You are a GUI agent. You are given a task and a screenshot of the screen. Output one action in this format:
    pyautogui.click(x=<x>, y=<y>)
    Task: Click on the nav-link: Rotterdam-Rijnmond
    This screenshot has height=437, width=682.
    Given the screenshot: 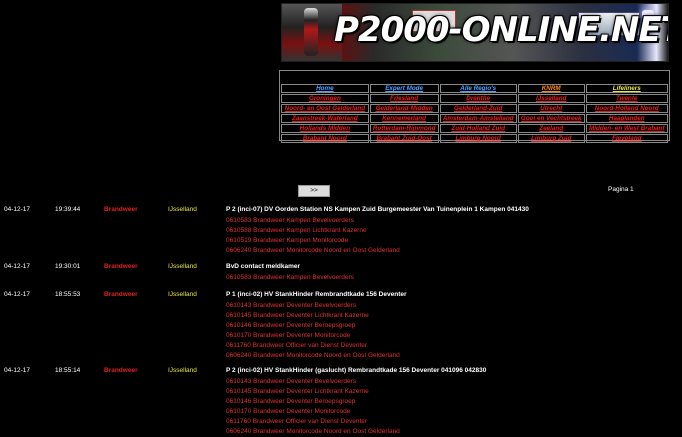 What is the action you would take?
    pyautogui.click(x=404, y=128)
    